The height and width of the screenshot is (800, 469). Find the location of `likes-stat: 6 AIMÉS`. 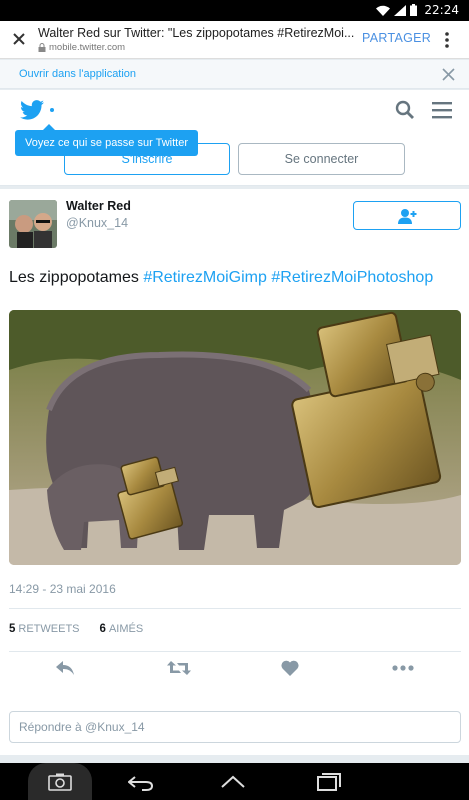

likes-stat: 6 AIMÉS is located at coordinates (122, 629).